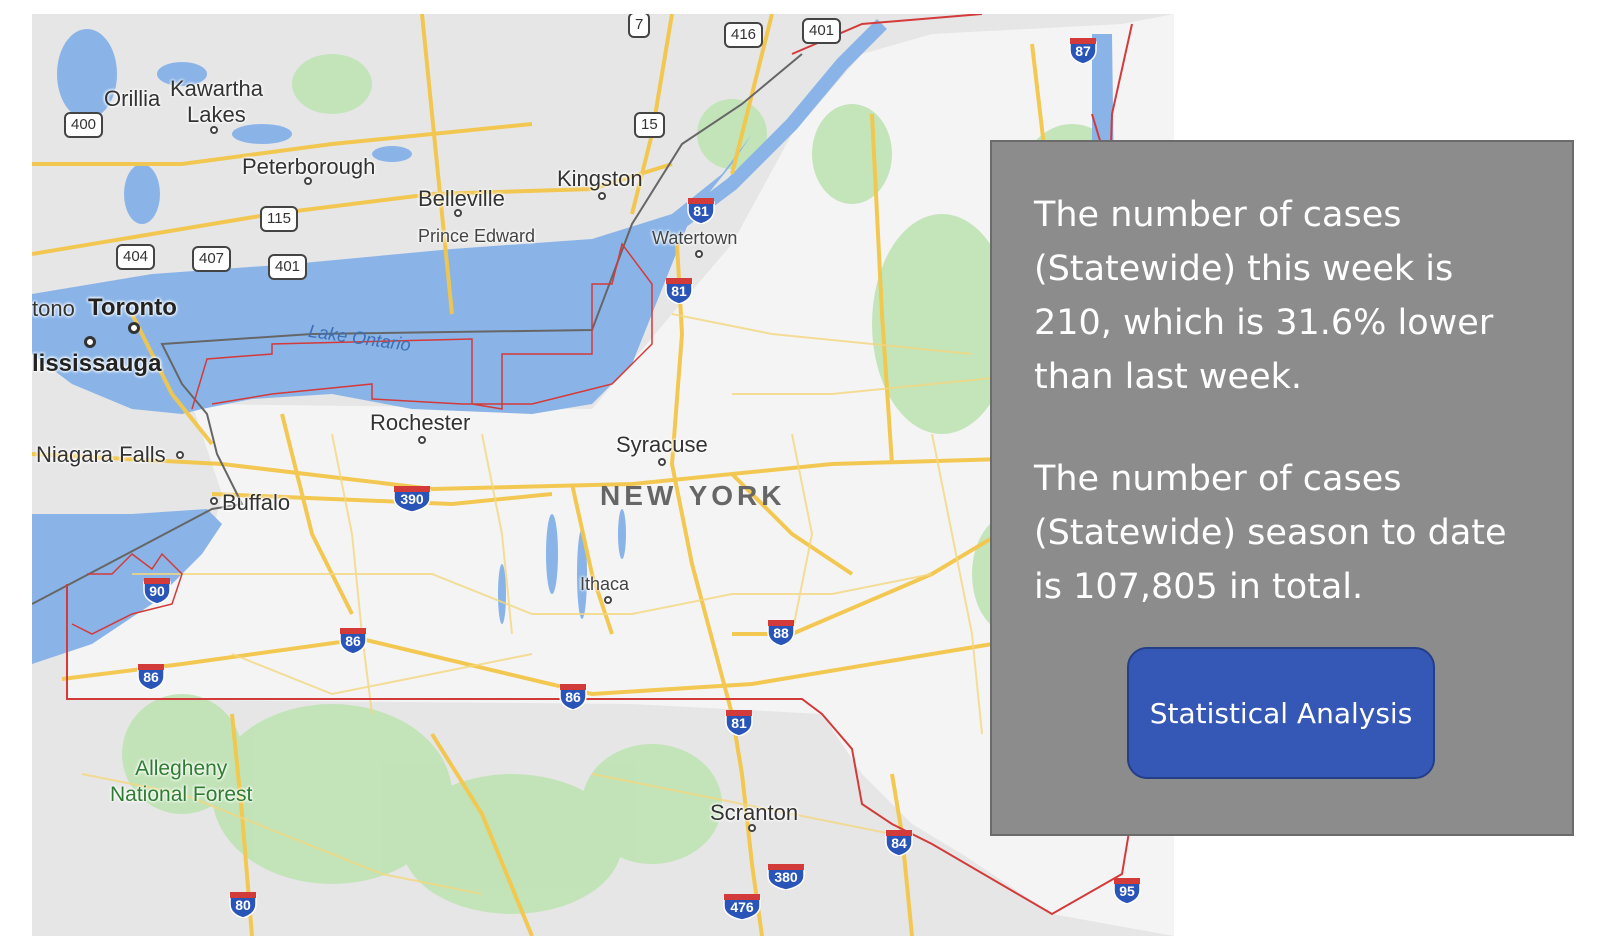  What do you see at coordinates (181, 794) in the screenshot?
I see `park-line-2: National Forest` at bounding box center [181, 794].